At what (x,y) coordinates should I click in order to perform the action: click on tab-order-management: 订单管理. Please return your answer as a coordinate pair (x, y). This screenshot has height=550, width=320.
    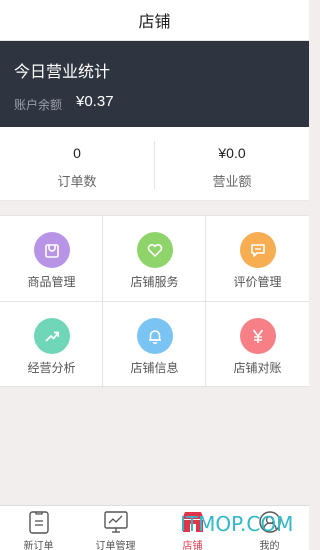
    Looking at the image, I should click on (115, 528).